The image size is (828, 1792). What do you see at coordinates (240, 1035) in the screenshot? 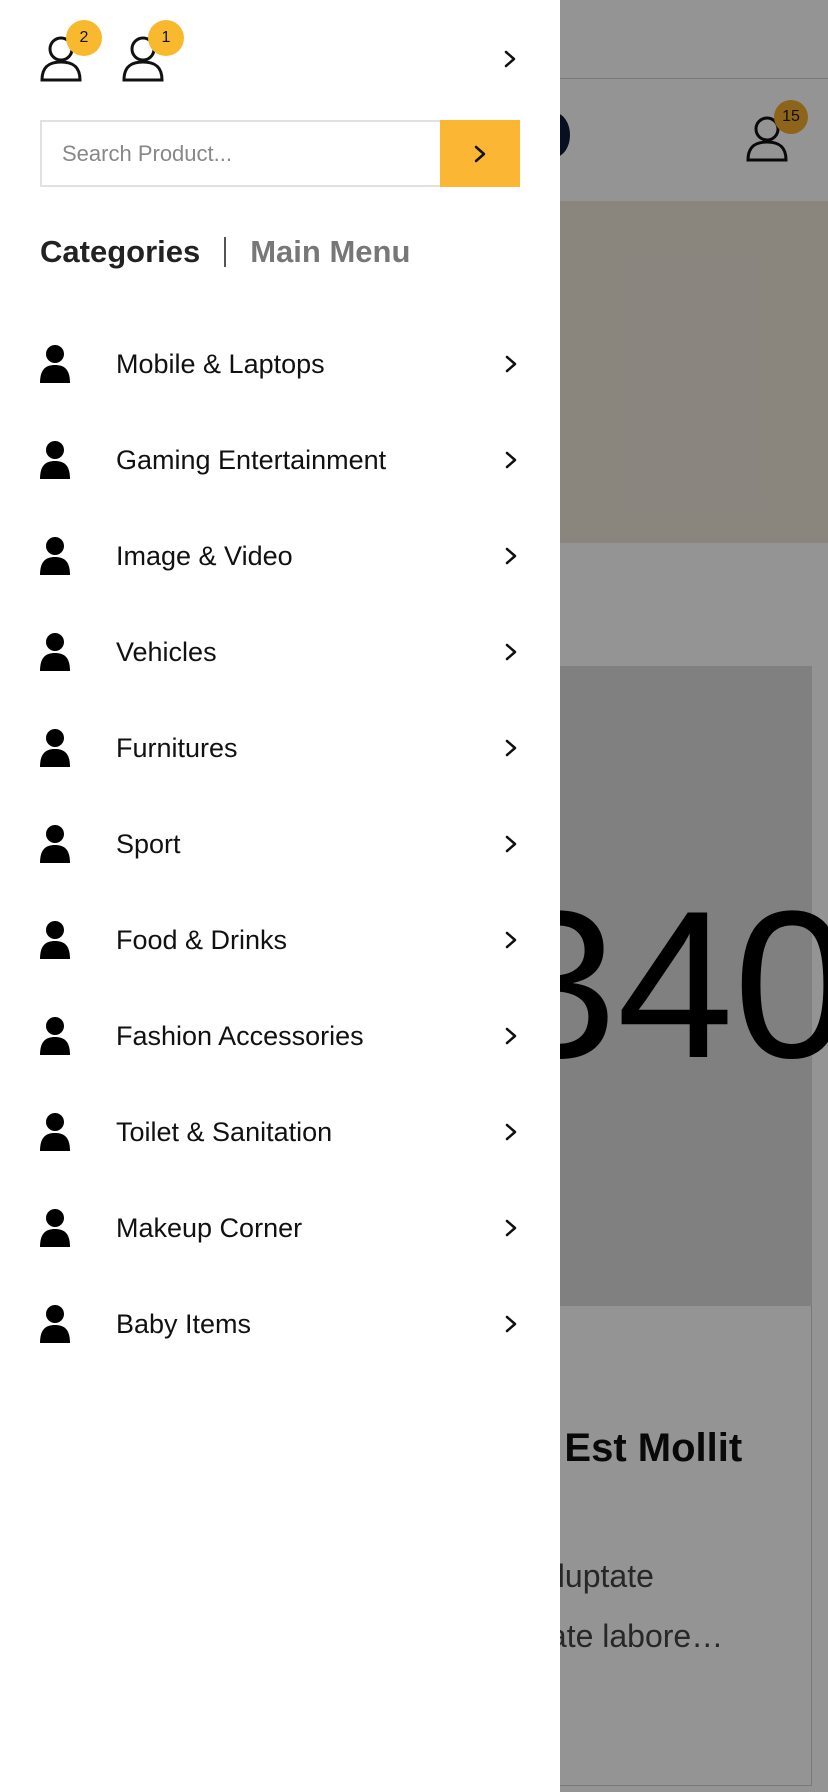
I see `category-label: Fashion Accessories` at bounding box center [240, 1035].